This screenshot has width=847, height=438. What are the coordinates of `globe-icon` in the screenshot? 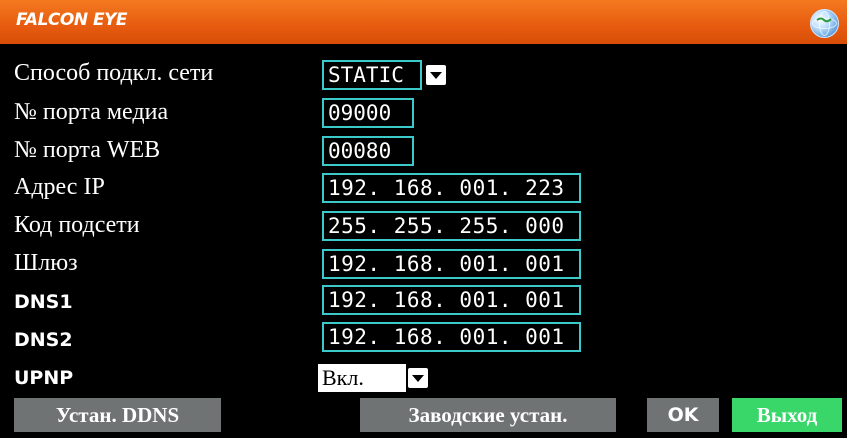 It's located at (824, 23).